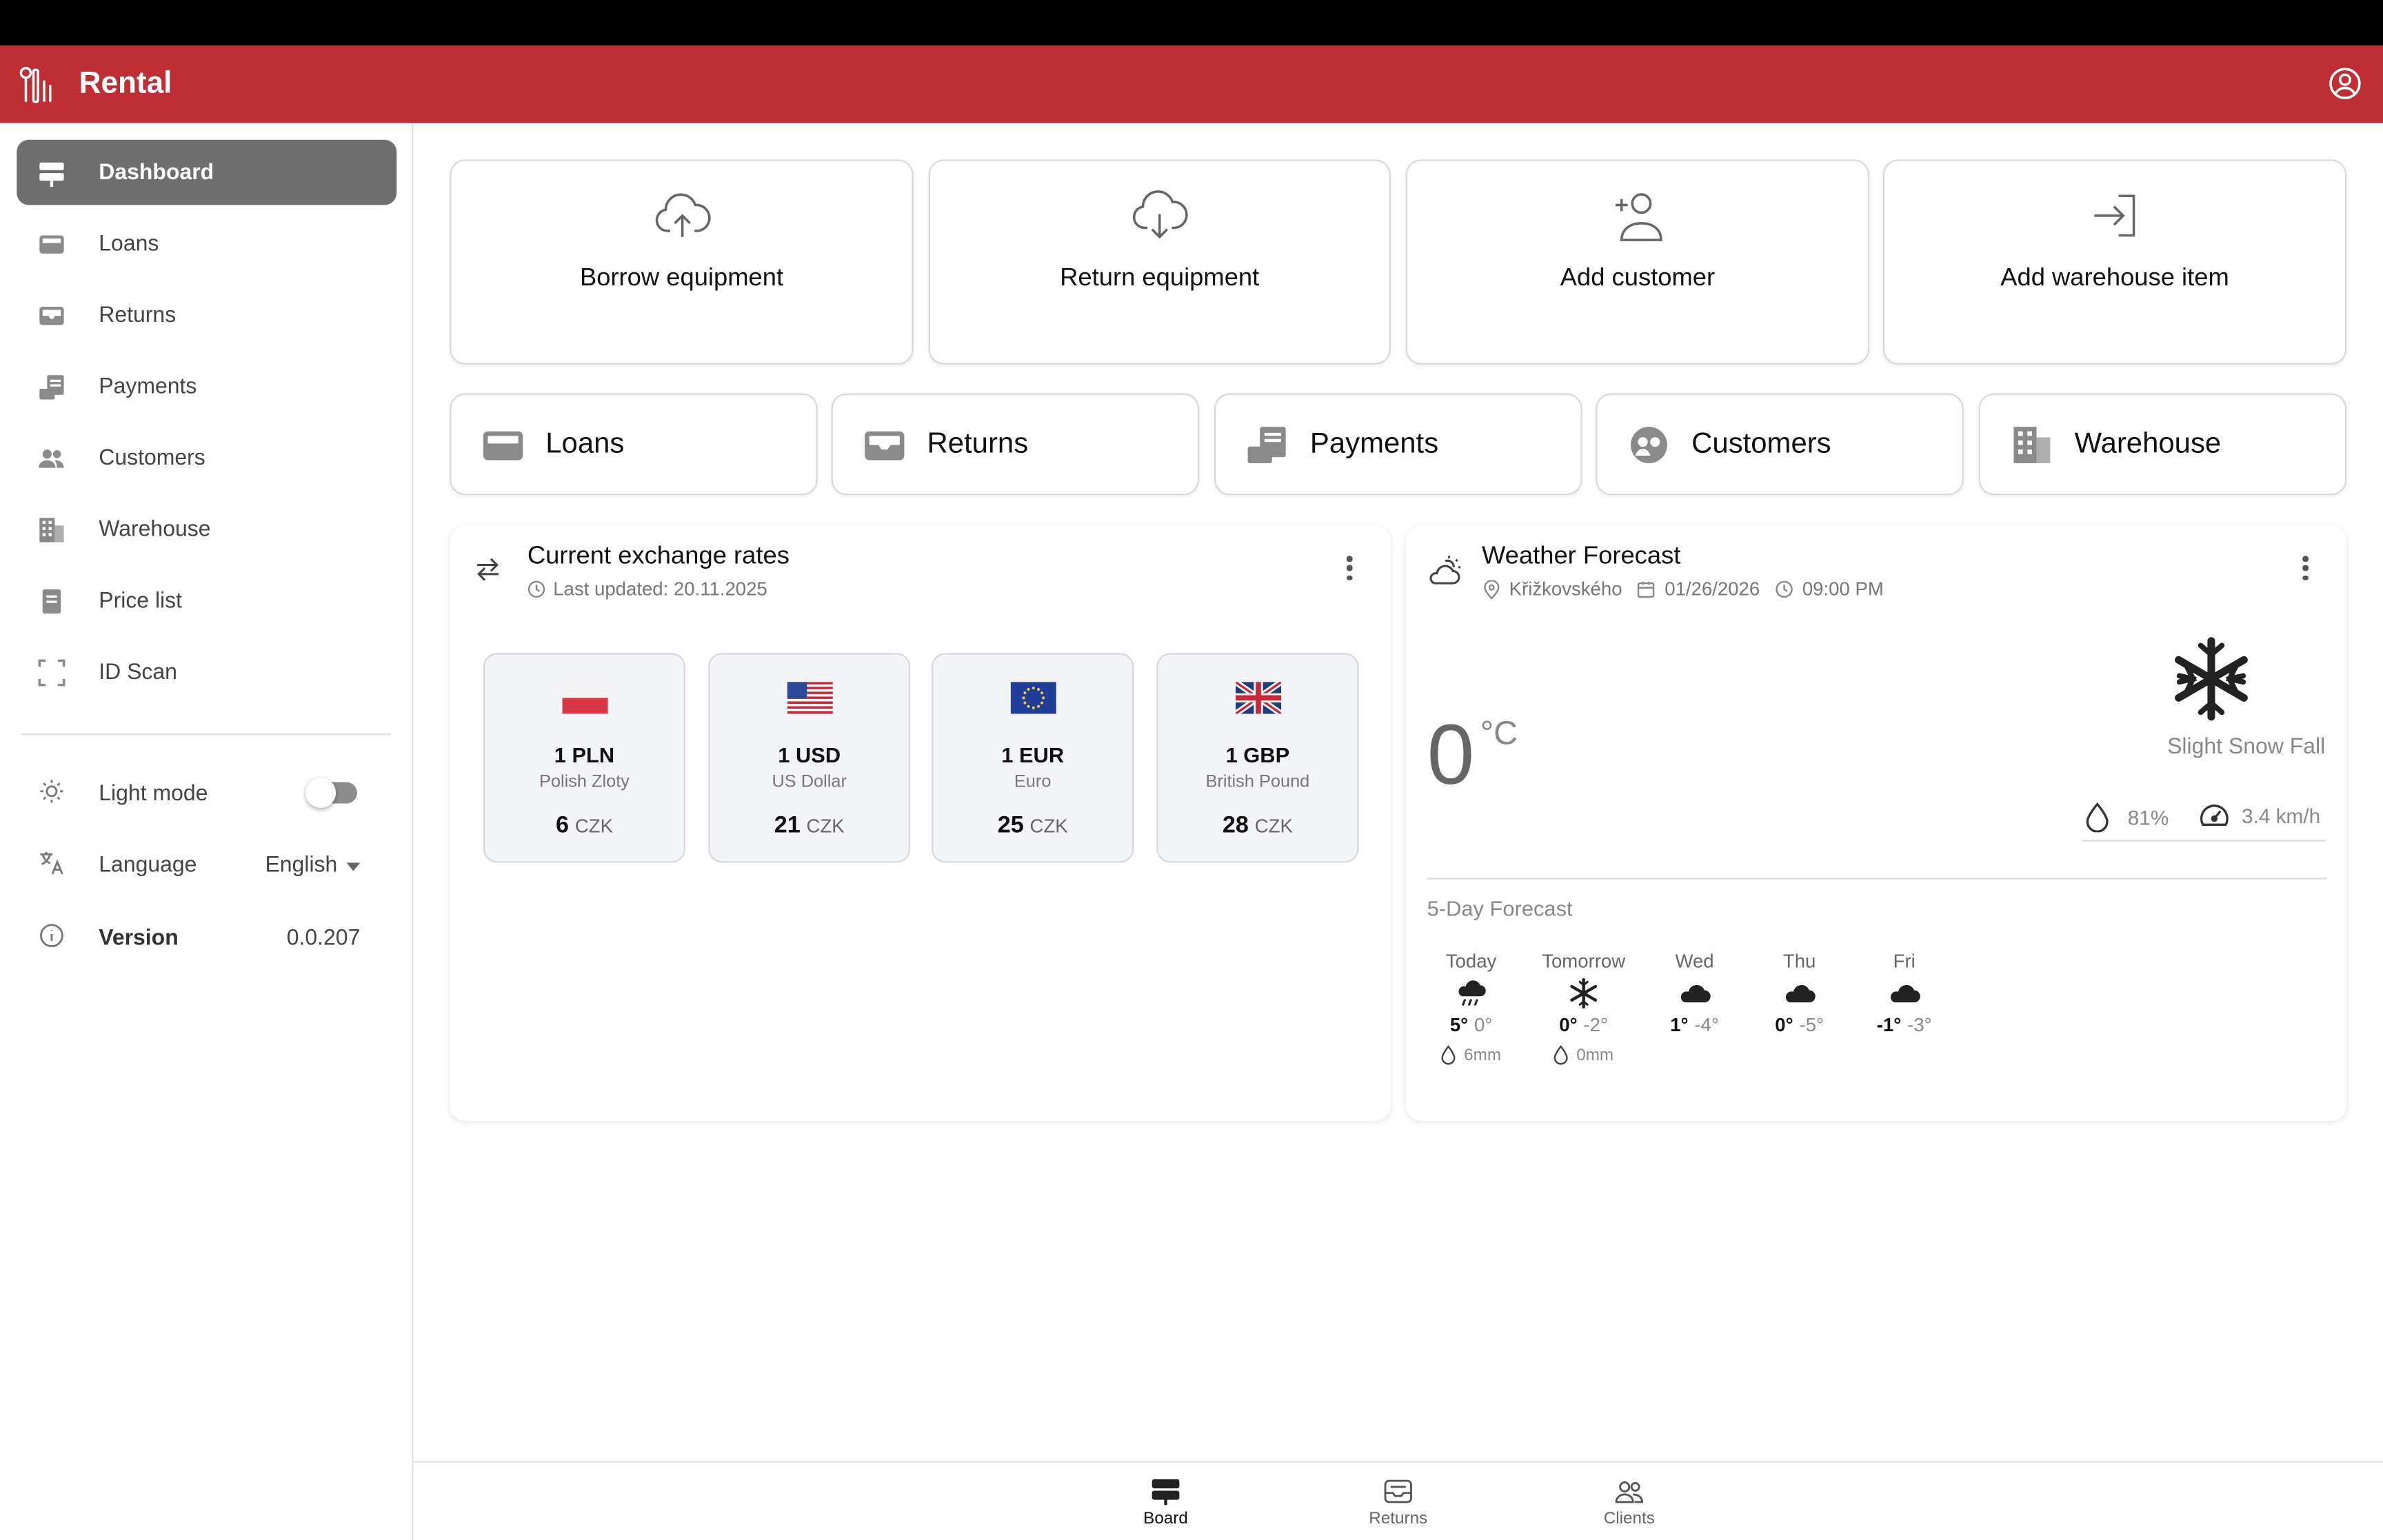 The image size is (2383, 1540). Describe the element at coordinates (206, 673) in the screenshot. I see `sidebar-item-id-scan: ID Scan` at that location.